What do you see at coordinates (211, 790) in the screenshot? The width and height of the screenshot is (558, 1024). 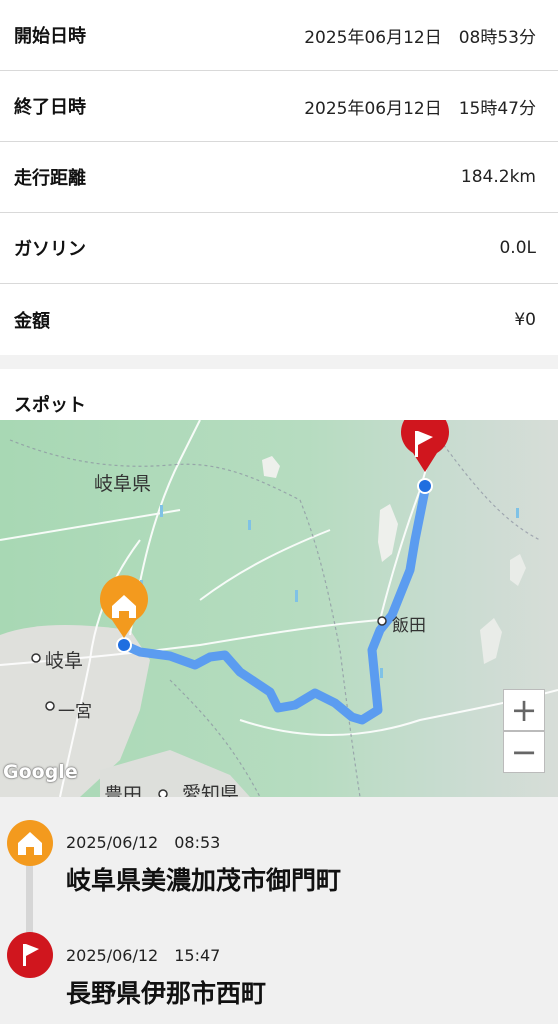 I see `label-aichi: 愛知県` at bounding box center [211, 790].